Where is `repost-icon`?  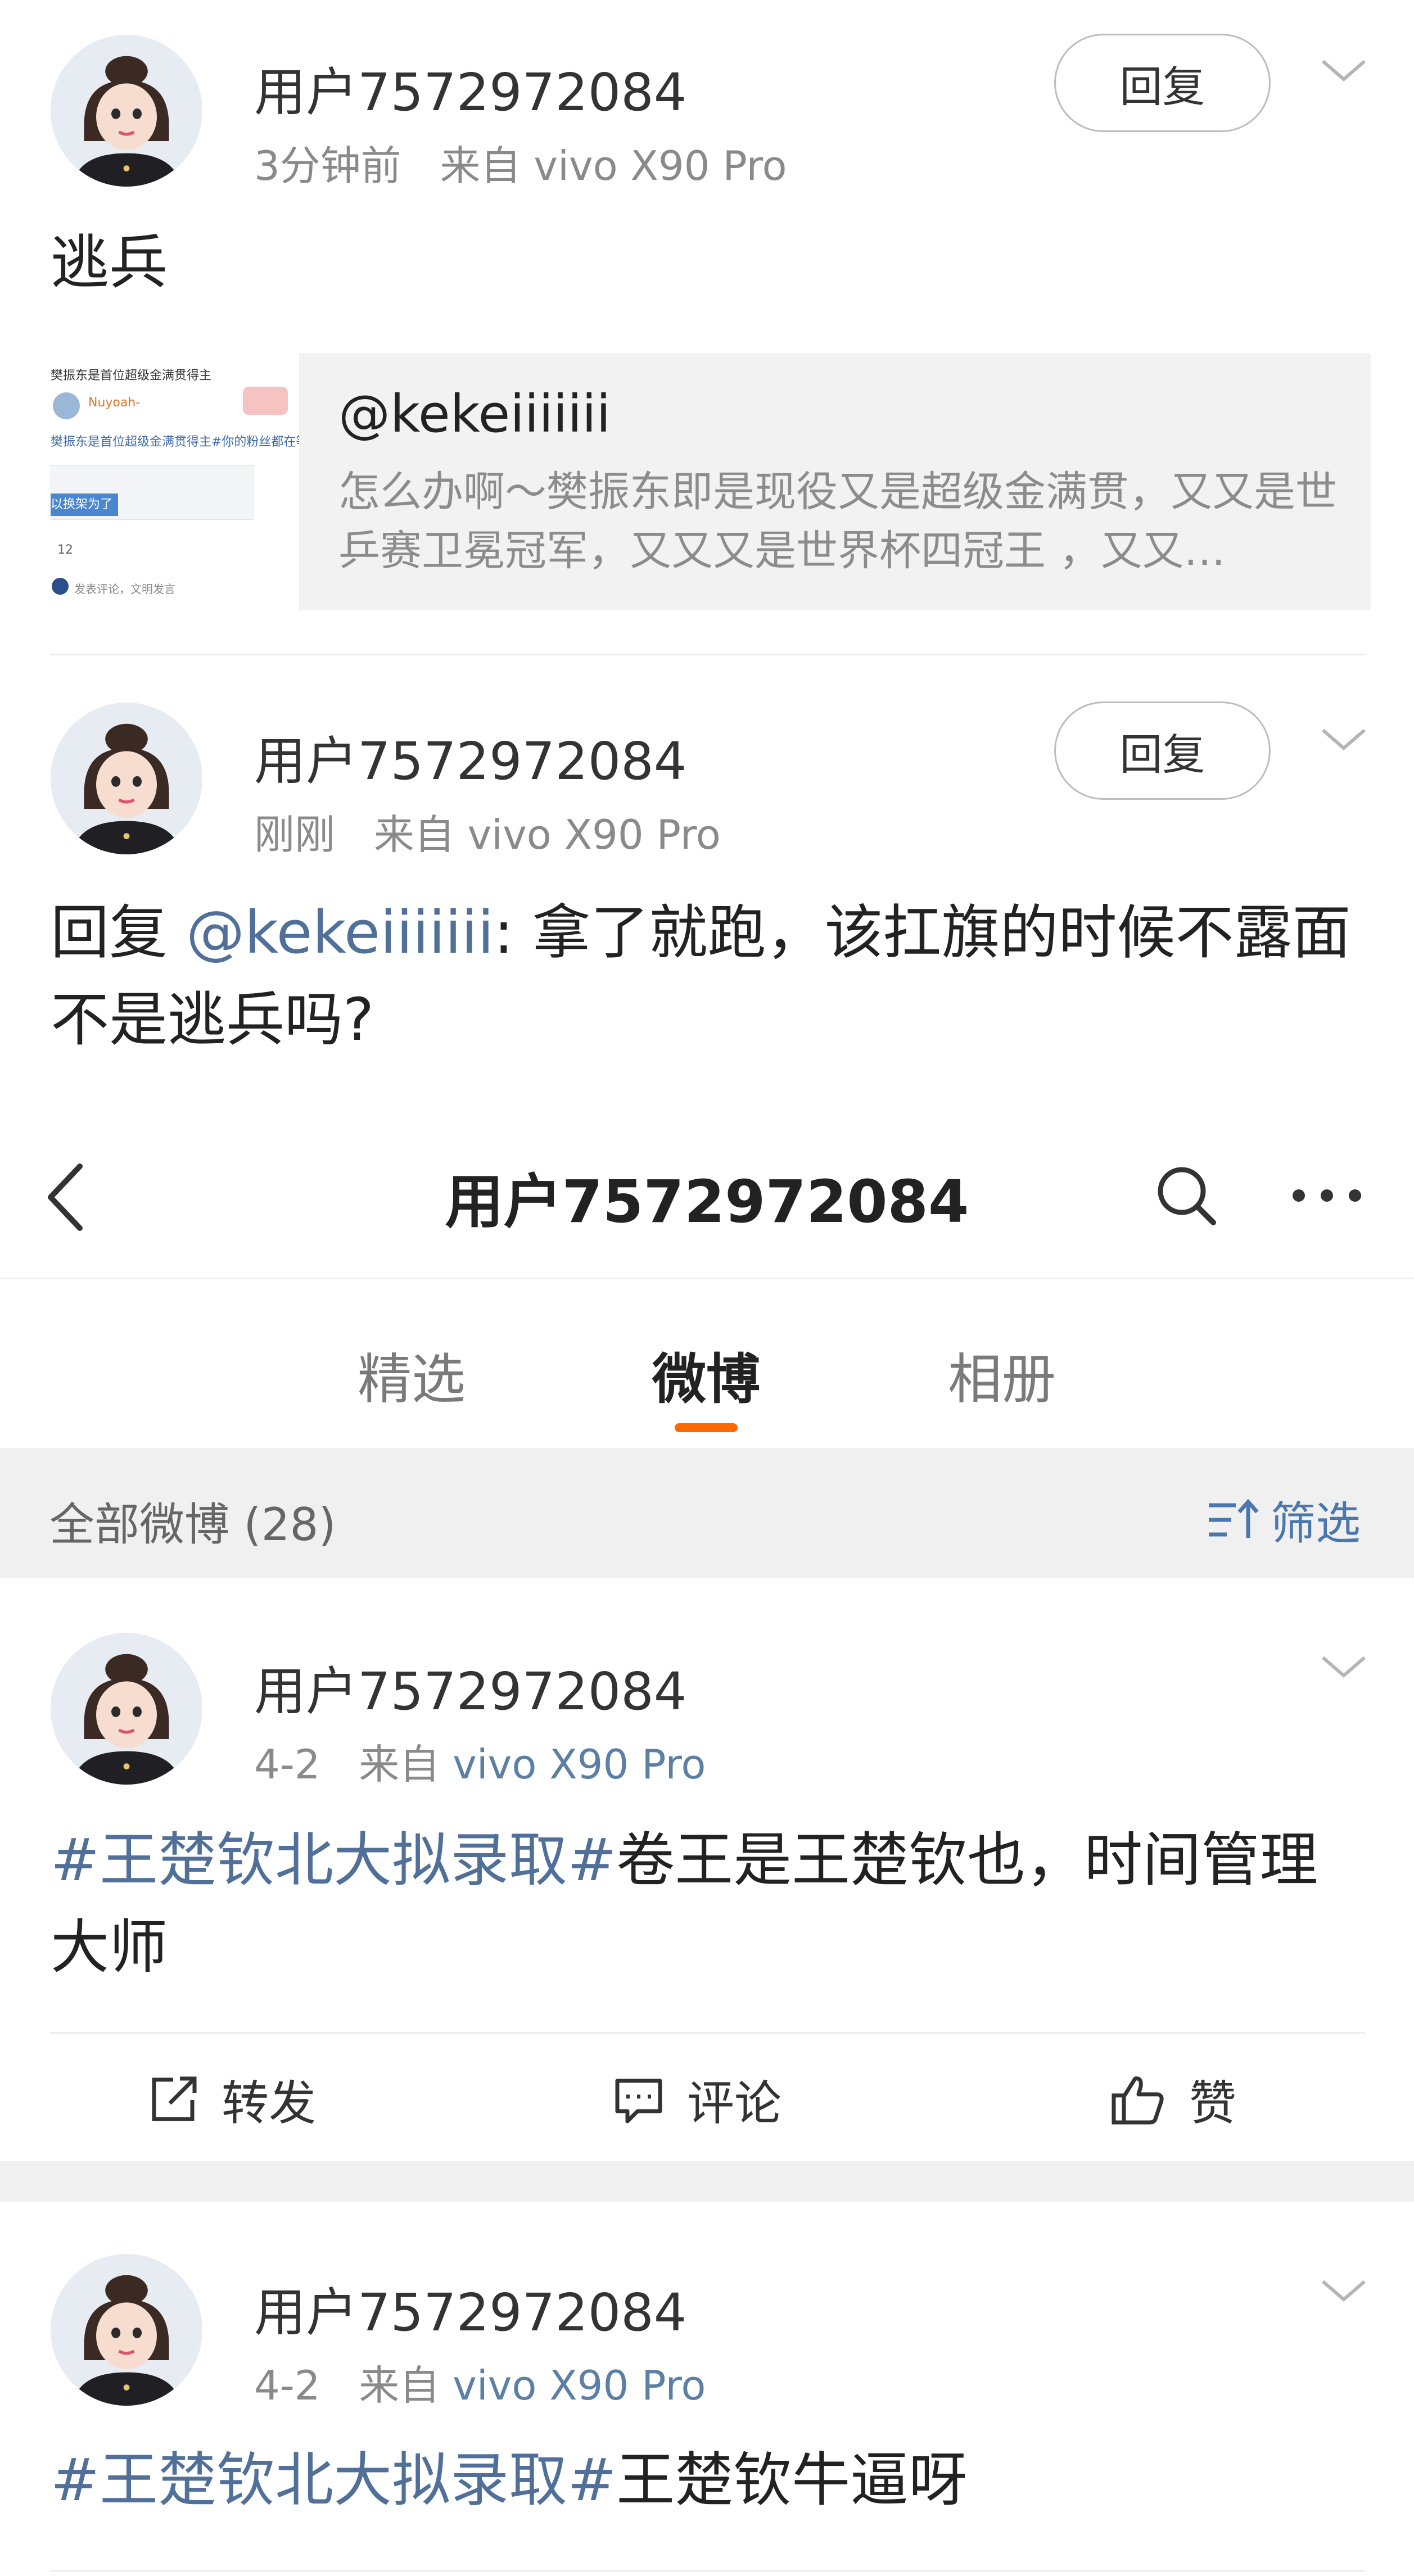
repost-icon is located at coordinates (174, 2098).